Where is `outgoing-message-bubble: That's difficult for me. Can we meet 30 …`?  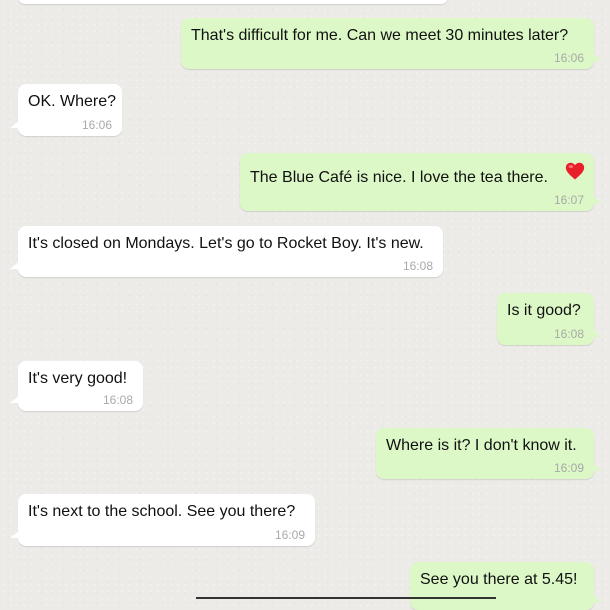
outgoing-message-bubble: That's difficult for me. Can we meet 30 … is located at coordinates (391, 43).